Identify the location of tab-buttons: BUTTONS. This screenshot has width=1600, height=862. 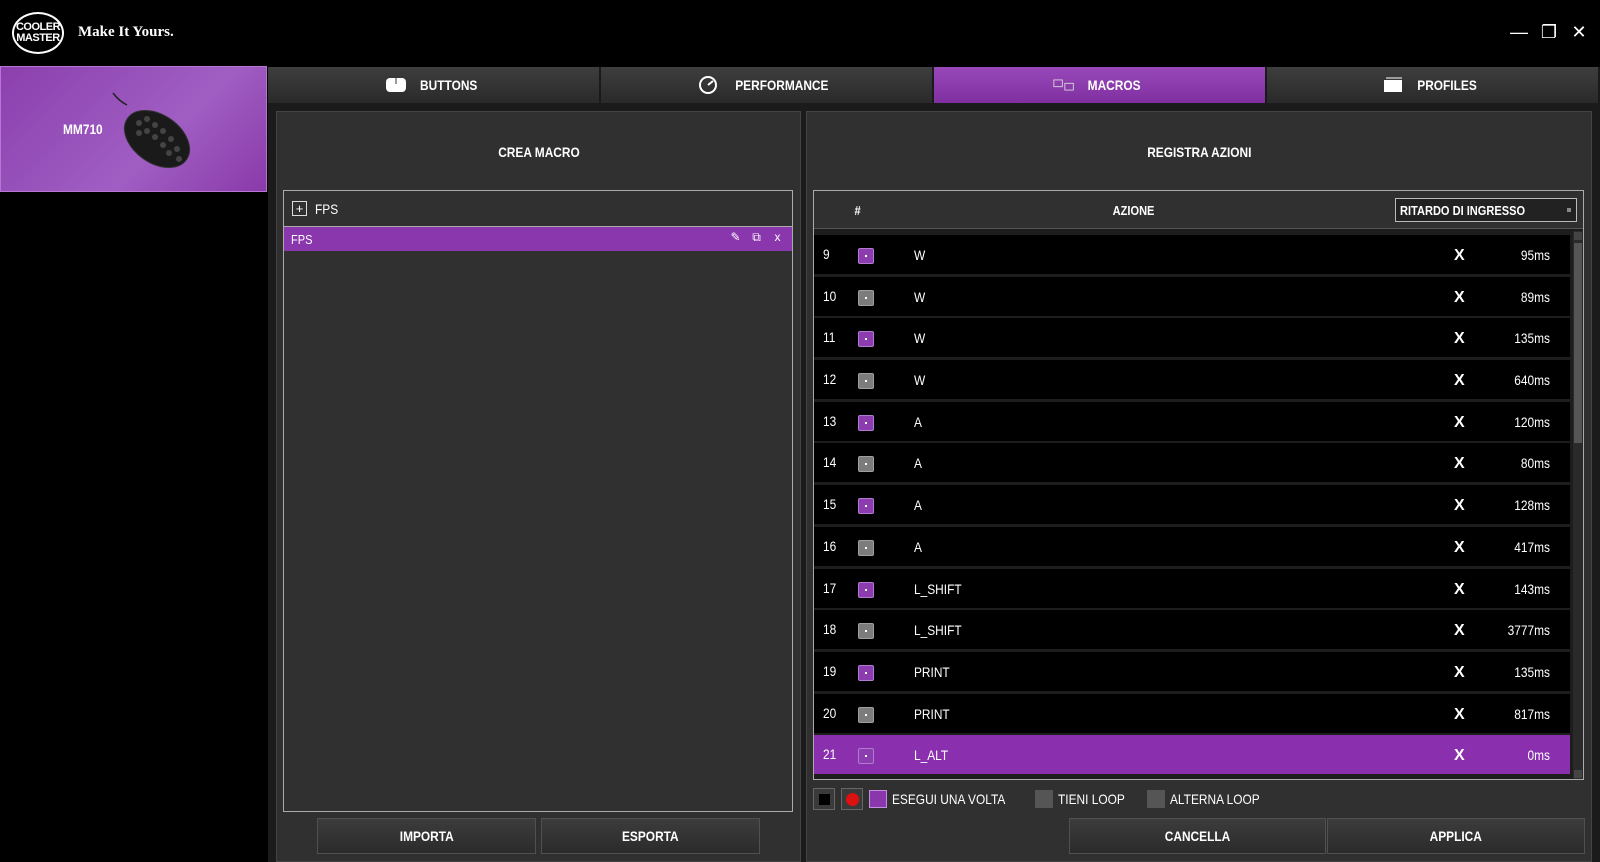
(434, 85).